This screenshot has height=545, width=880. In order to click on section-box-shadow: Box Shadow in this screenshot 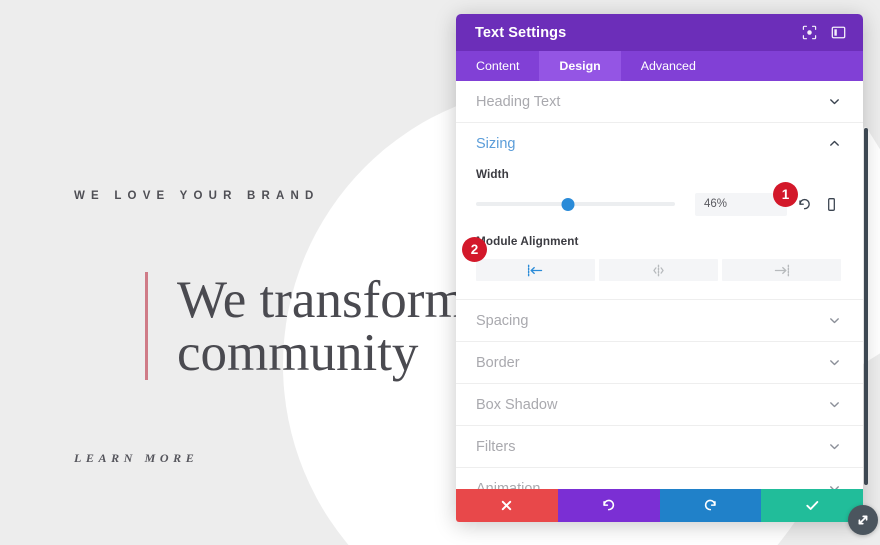, I will do `click(659, 405)`.